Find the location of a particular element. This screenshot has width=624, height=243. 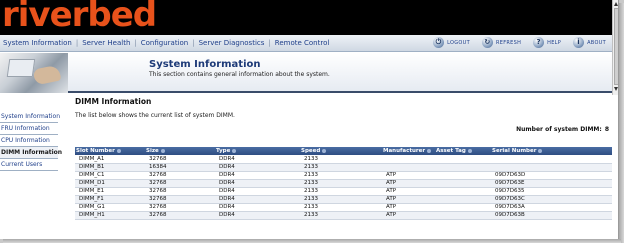

sidebar-item-dimm-information: DIMM Information is located at coordinates (31, 153).